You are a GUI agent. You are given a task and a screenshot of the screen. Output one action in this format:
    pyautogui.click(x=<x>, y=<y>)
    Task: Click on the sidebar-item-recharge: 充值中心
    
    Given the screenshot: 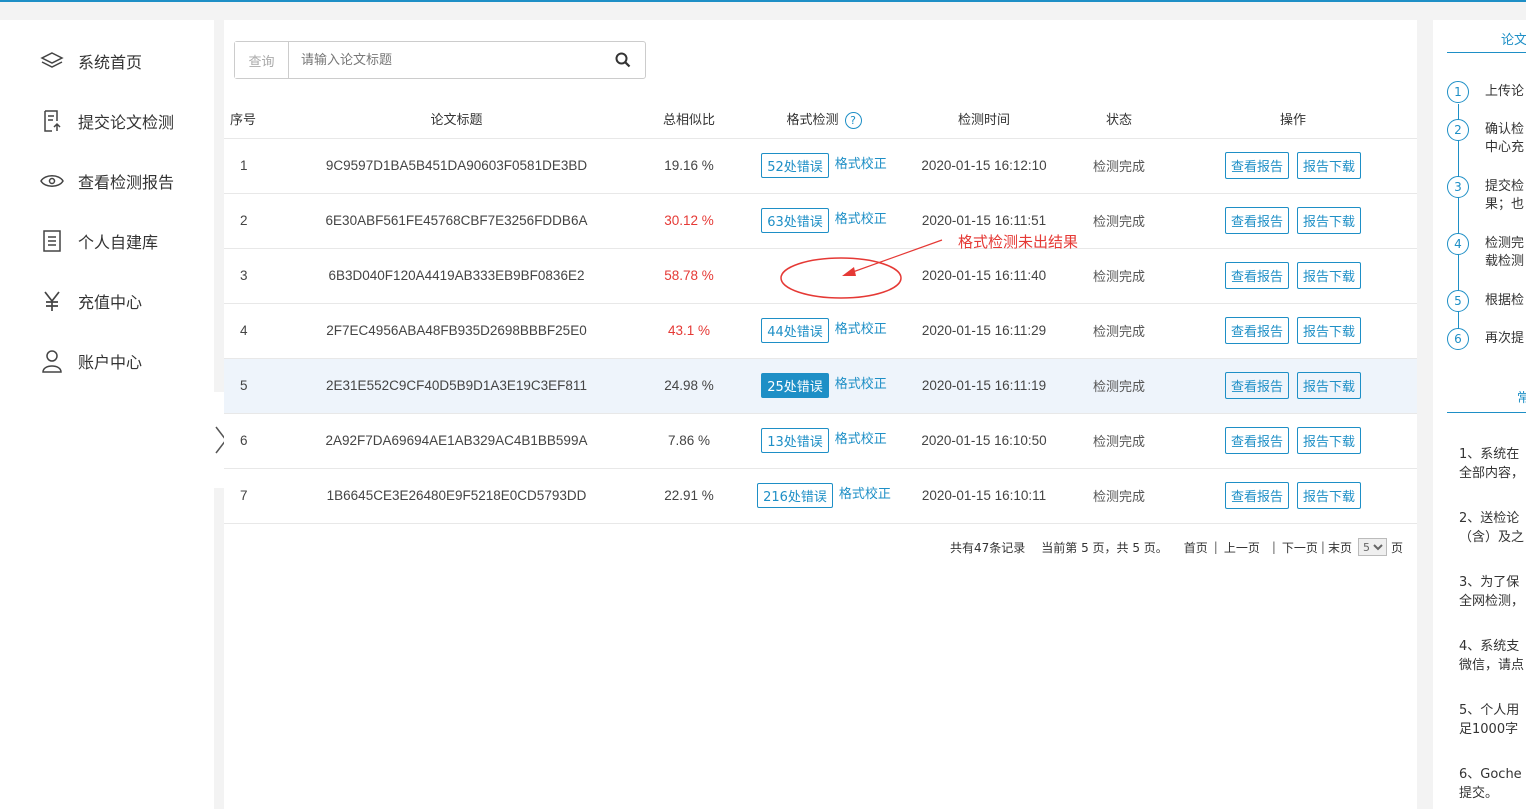 What is the action you would take?
    pyautogui.click(x=90, y=301)
    